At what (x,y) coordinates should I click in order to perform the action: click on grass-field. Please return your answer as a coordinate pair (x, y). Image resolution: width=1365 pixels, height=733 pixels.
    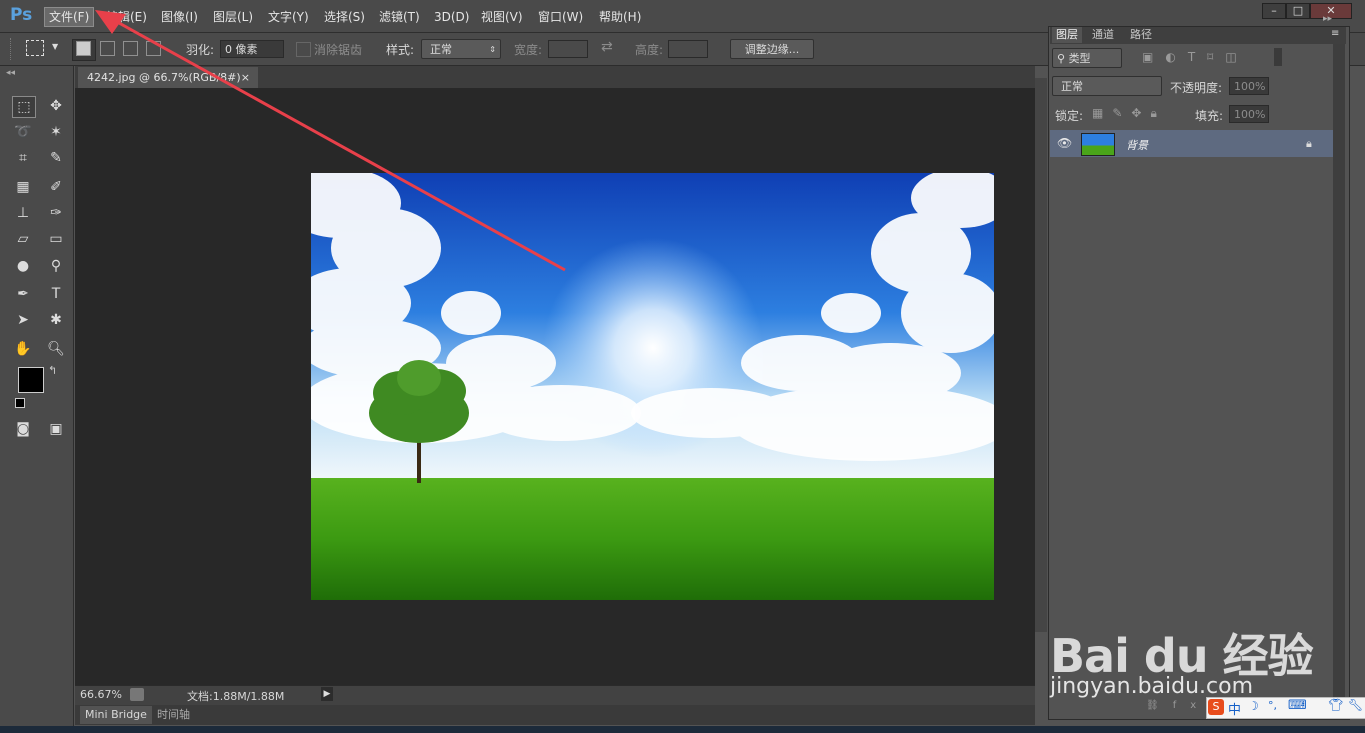
    Looking at the image, I should click on (652, 539).